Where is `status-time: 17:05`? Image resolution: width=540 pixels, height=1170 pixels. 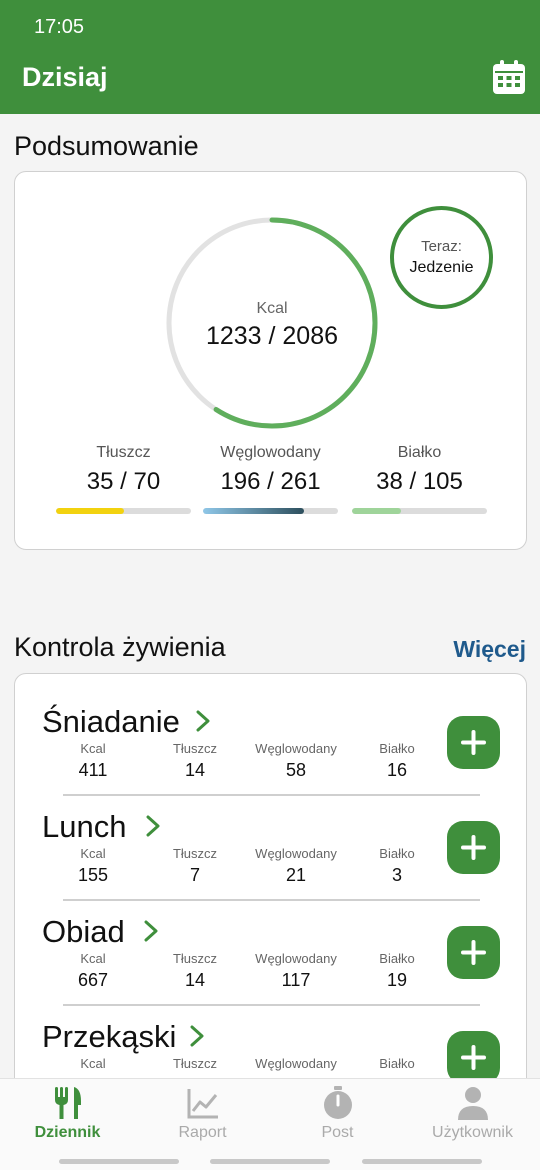 status-time: 17:05 is located at coordinates (59, 27).